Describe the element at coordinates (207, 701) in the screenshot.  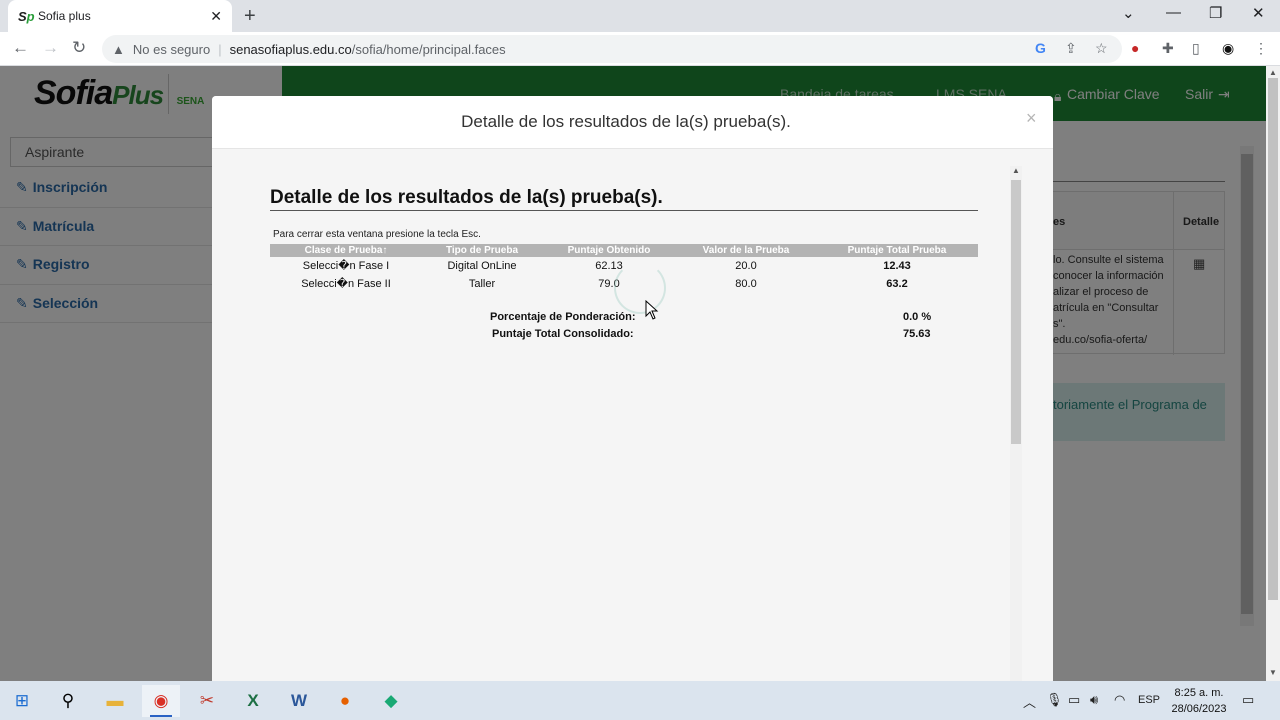
I see `snipping-tool-icon: ✂` at that location.